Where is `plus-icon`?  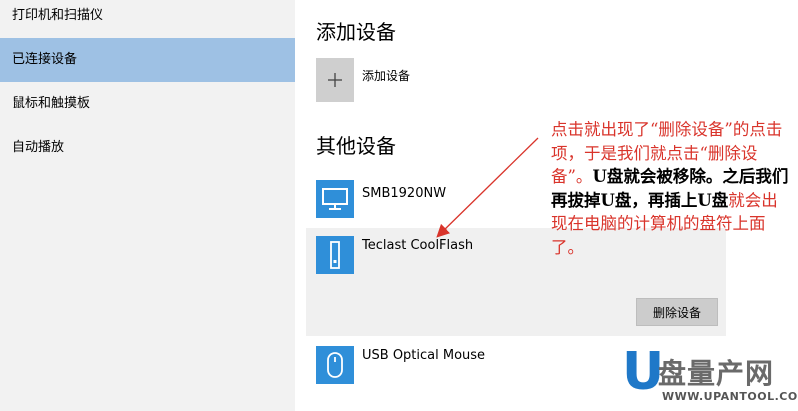 plus-icon is located at coordinates (335, 80).